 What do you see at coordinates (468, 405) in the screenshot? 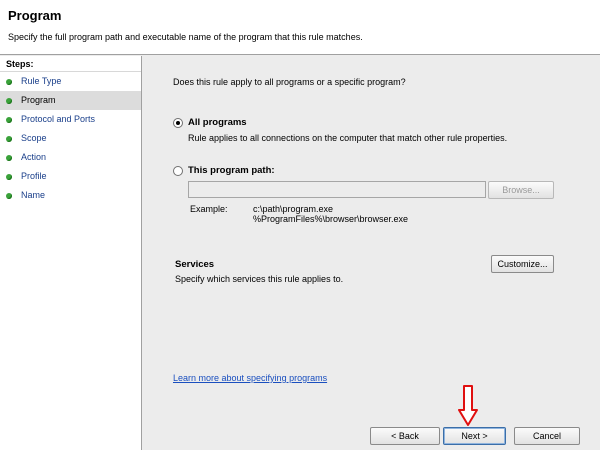
I see `red-down-arrow-icon` at bounding box center [468, 405].